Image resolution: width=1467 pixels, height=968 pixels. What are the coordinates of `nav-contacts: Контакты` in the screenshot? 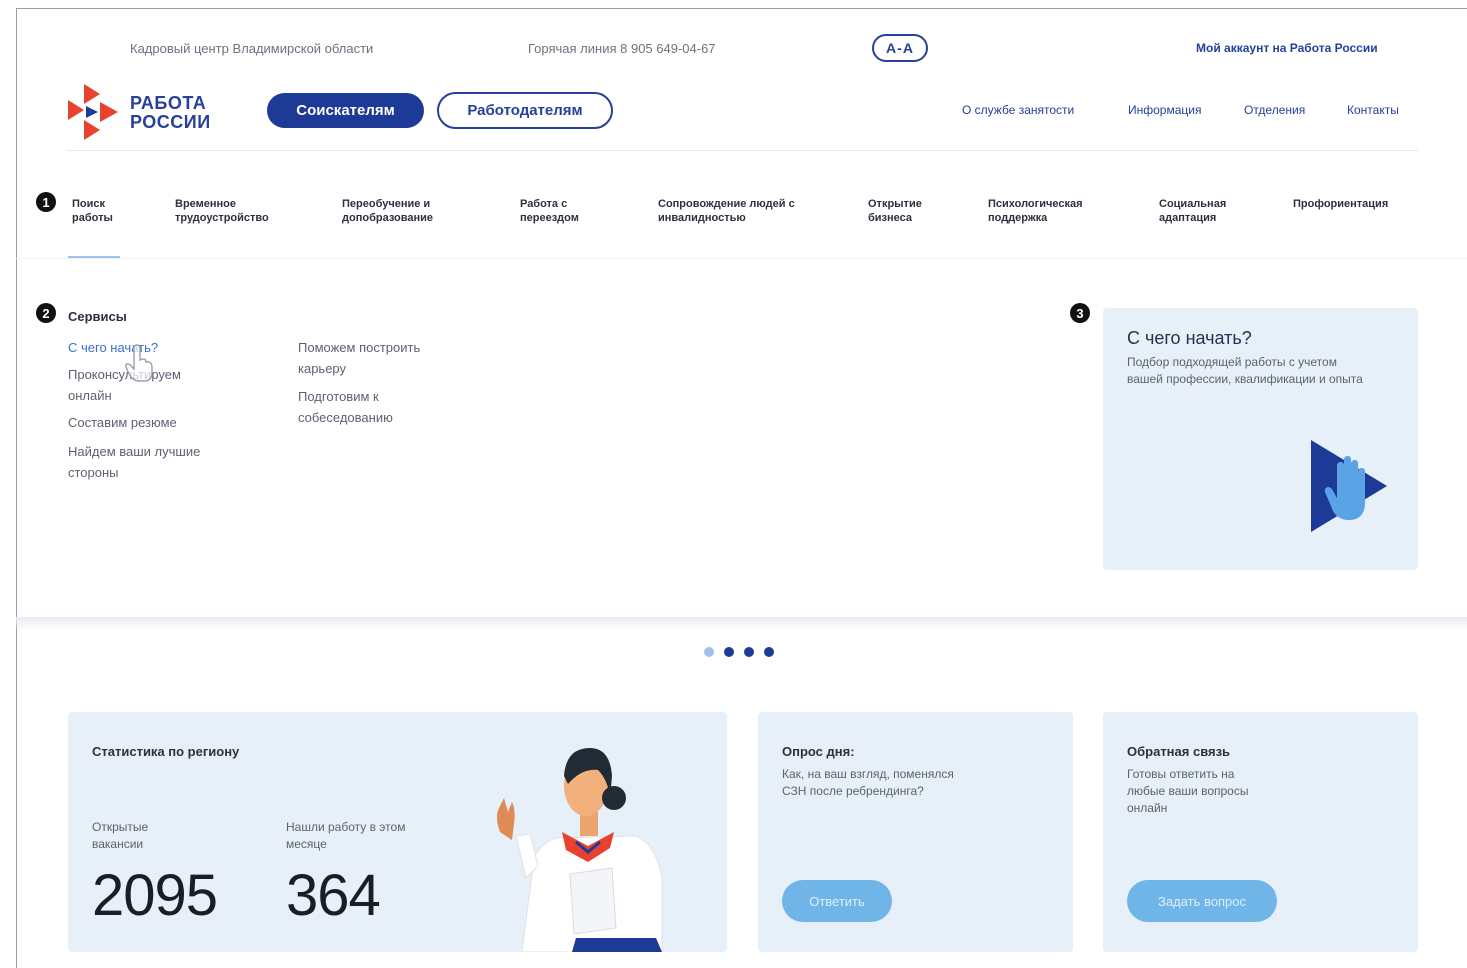 It's located at (1373, 110).